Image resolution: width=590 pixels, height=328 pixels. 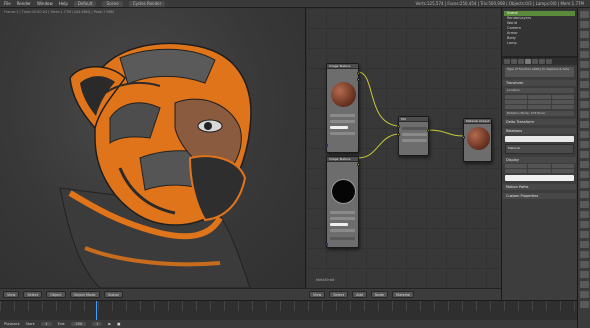 I want to click on image-texture-node-bottom: Image Texture, so click(x=342, y=202).